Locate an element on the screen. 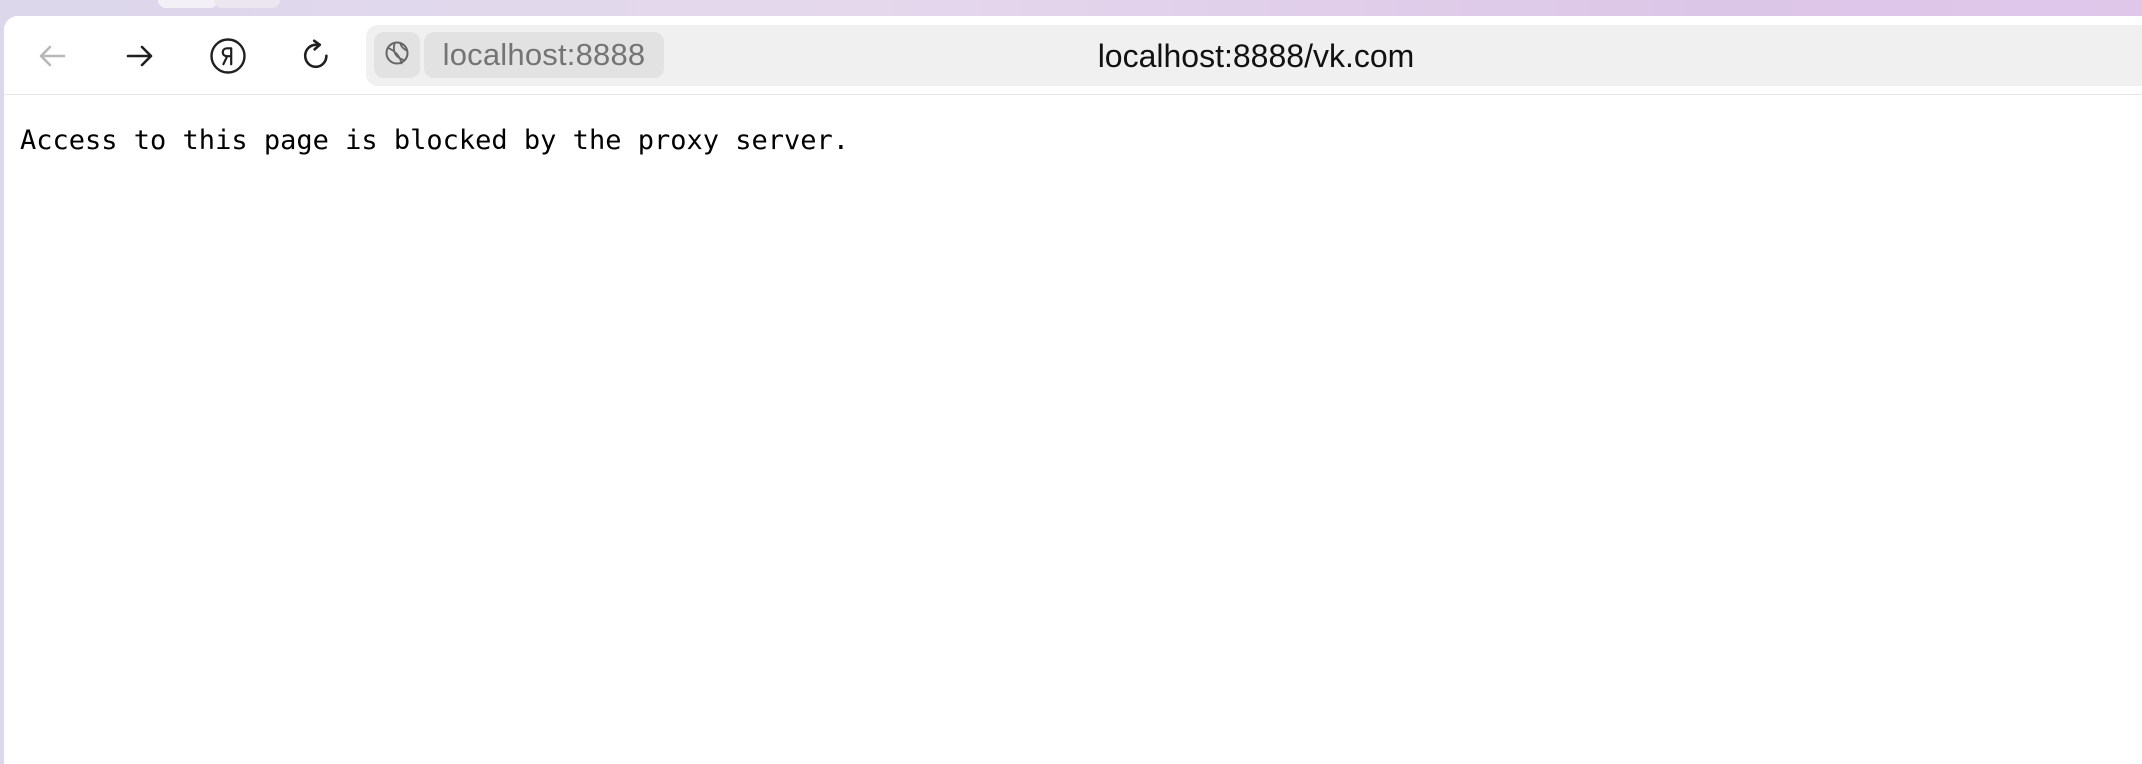 The image size is (2142, 764). back-button is located at coordinates (52, 56).